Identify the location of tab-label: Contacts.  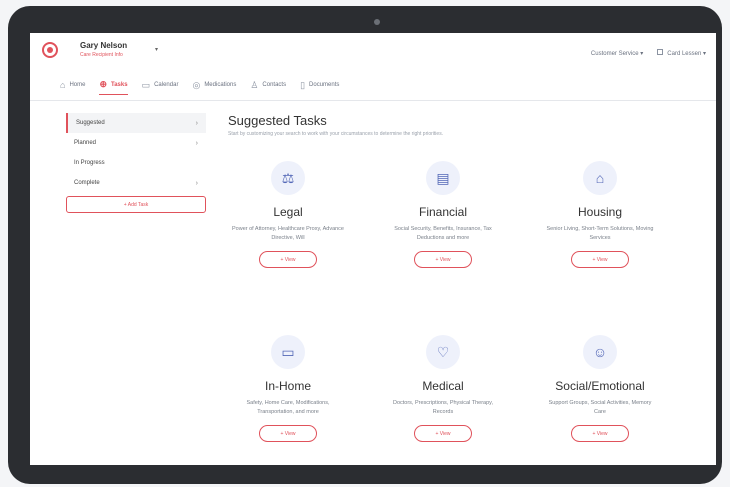
(274, 85).